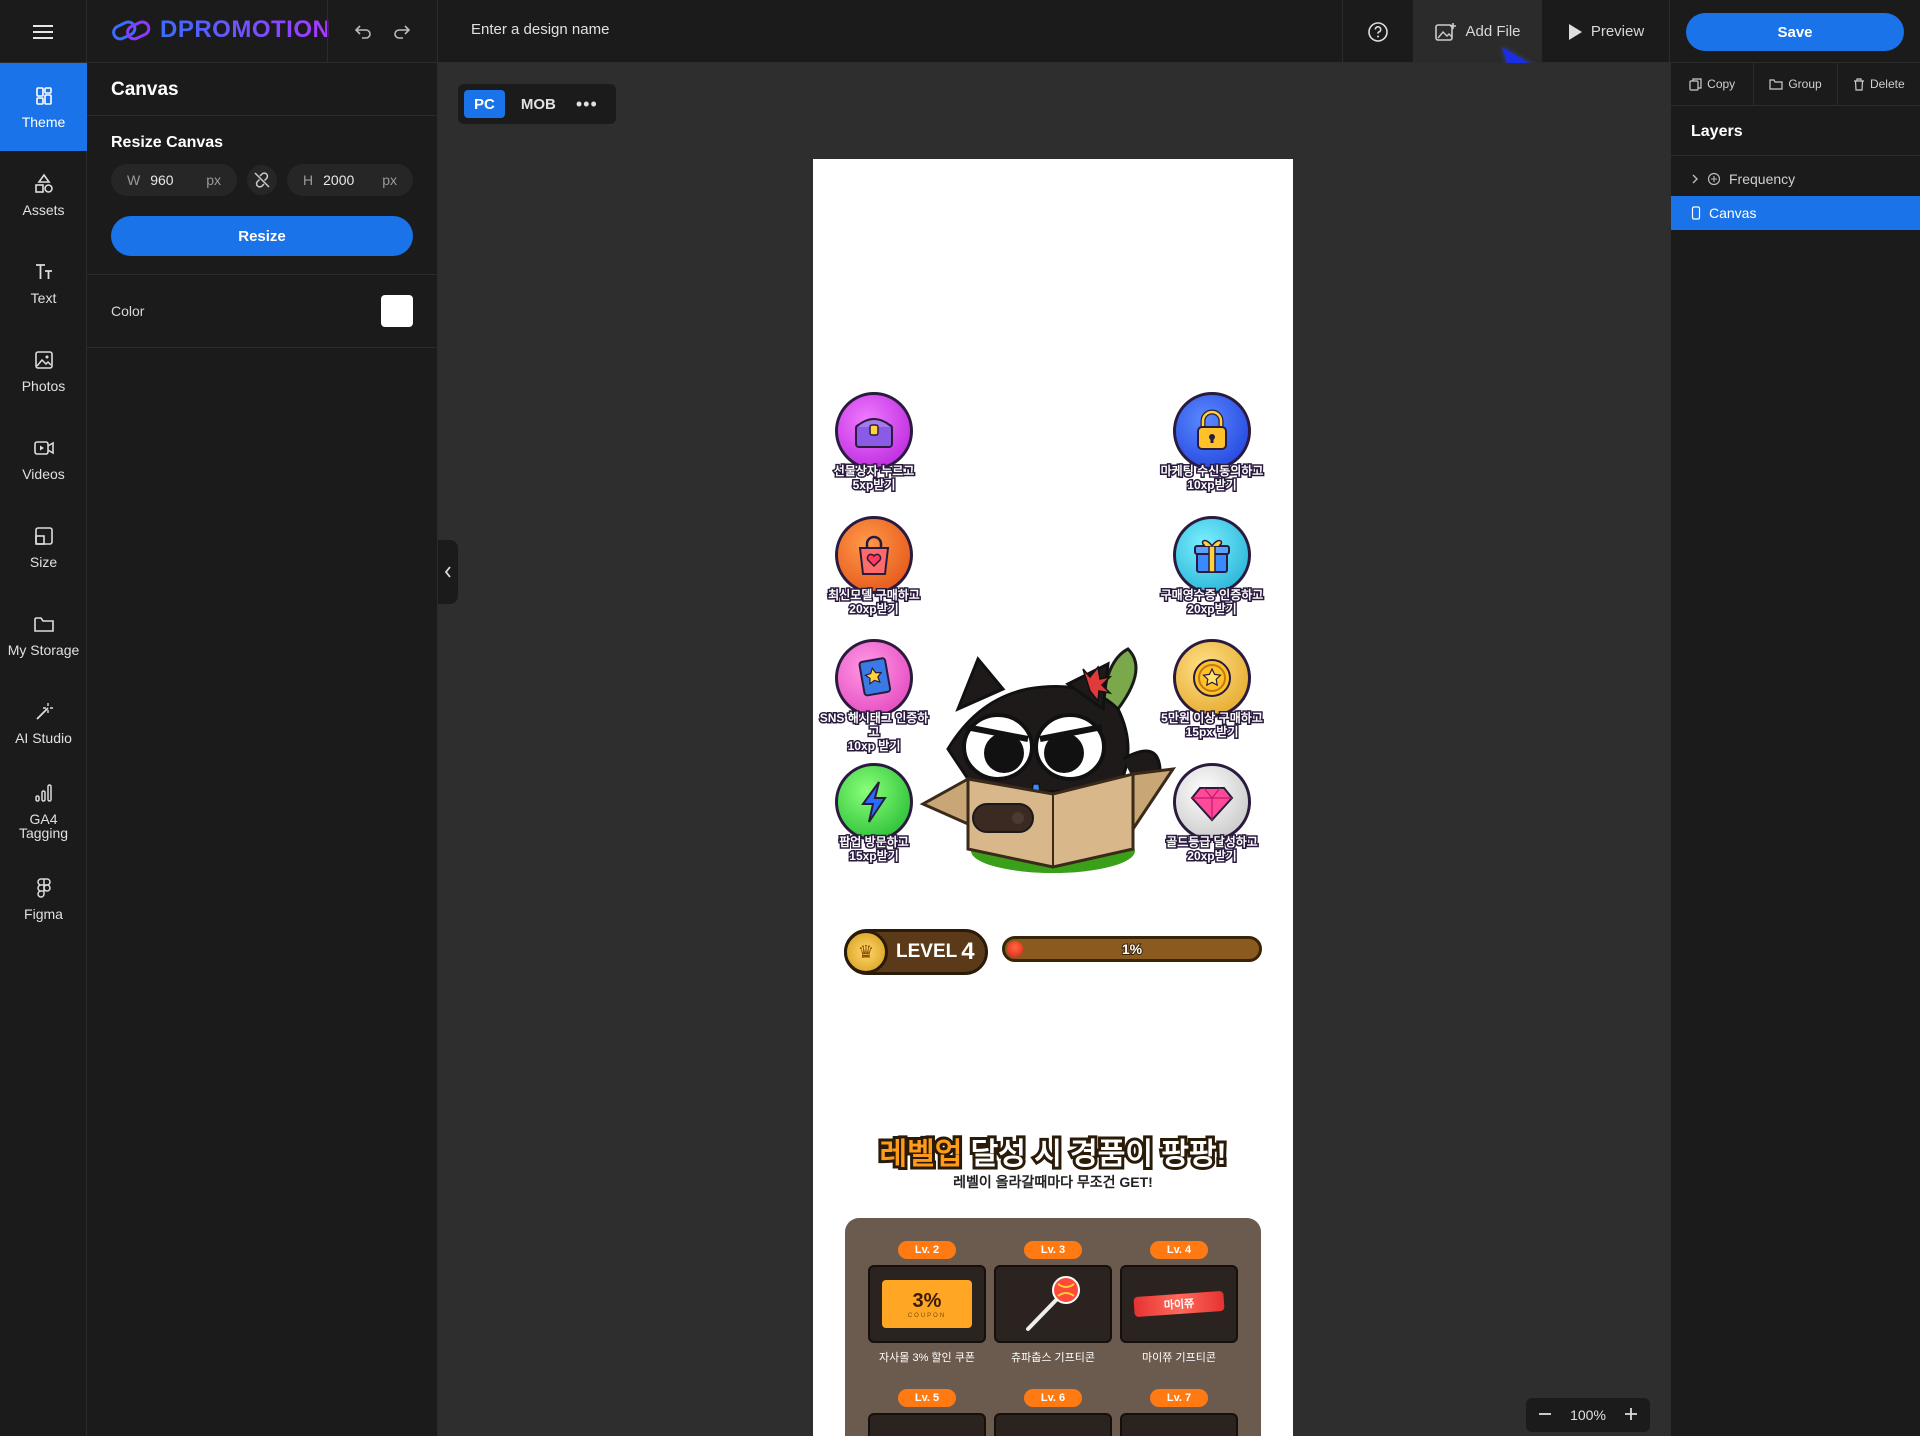 The height and width of the screenshot is (1436, 1920). What do you see at coordinates (43, 122) in the screenshot?
I see `rail-label: Theme` at bounding box center [43, 122].